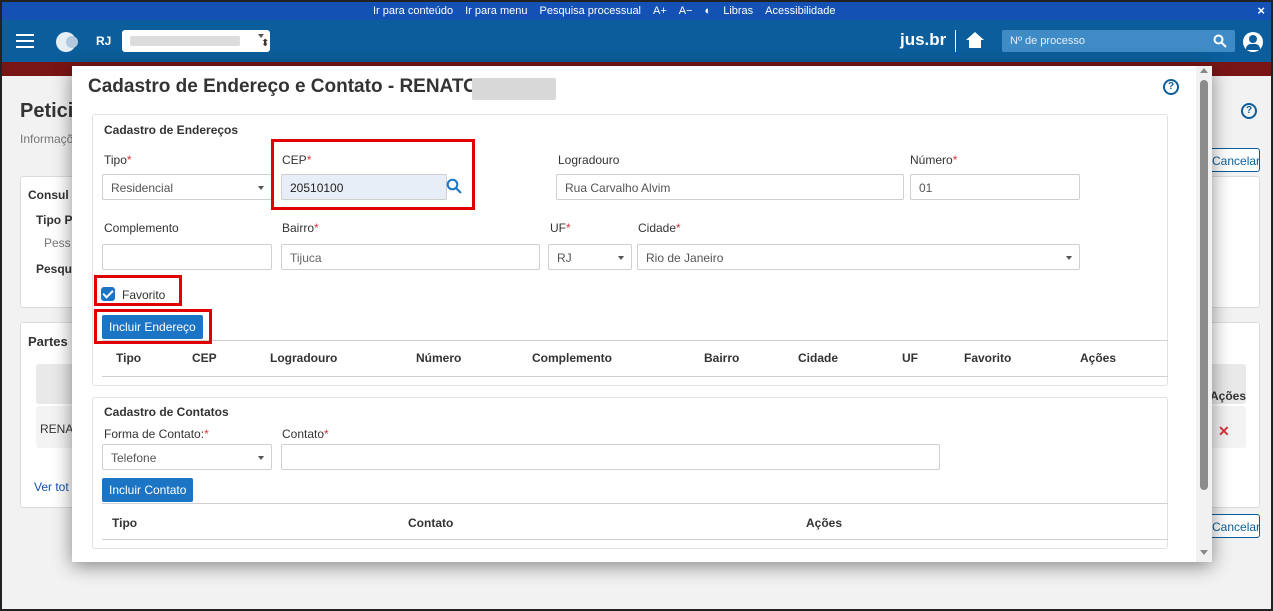 The width and height of the screenshot is (1273, 611). I want to click on bairro-input: Tijuca, so click(410, 257).